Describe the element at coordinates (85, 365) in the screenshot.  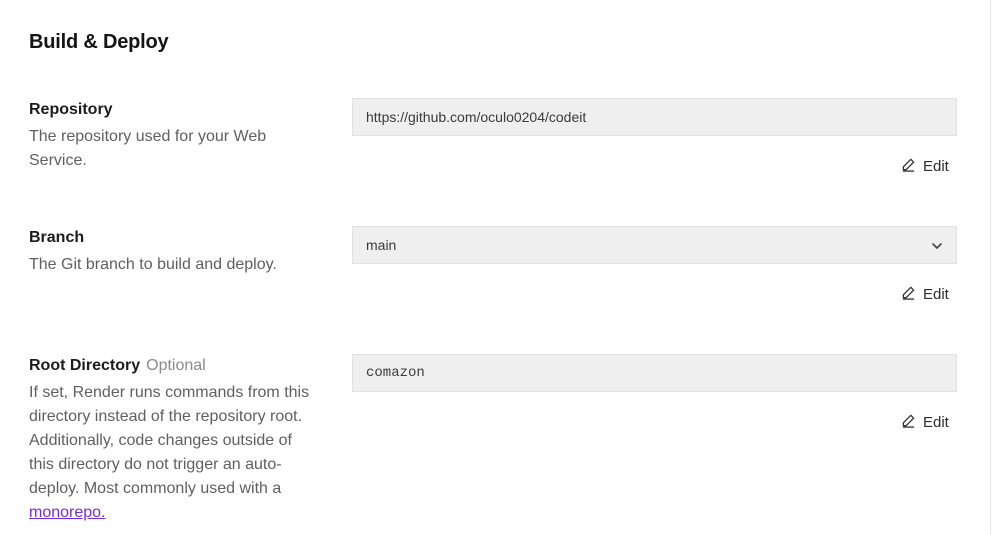
I see `root-directory-label: Root Directory` at that location.